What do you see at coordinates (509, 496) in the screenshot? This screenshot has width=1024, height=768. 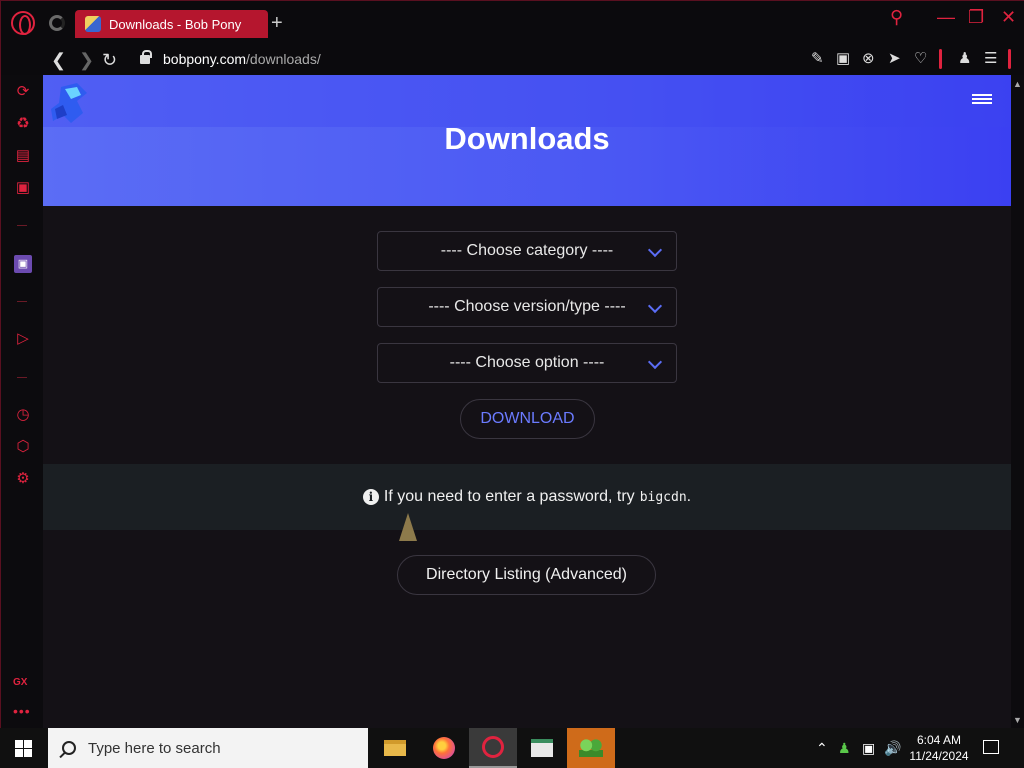 I see `notice-text: If you need to enter a password, try` at bounding box center [509, 496].